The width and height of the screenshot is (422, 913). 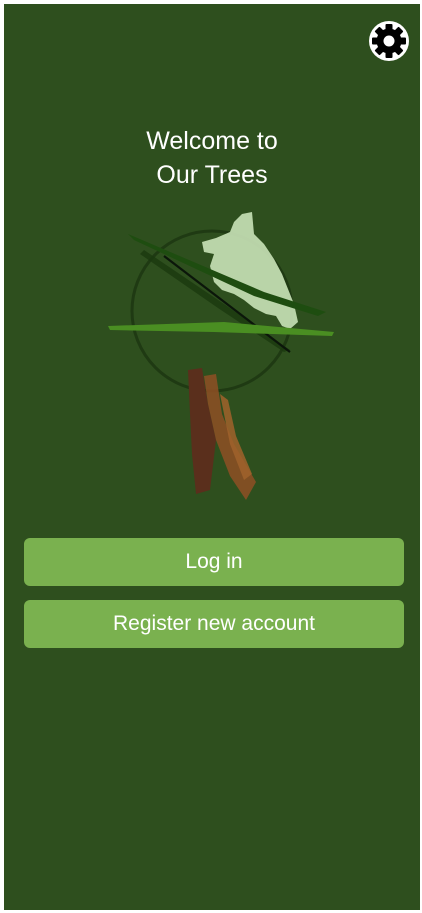 I want to click on page-title: Welcome to Our Trees, so click(x=212, y=158).